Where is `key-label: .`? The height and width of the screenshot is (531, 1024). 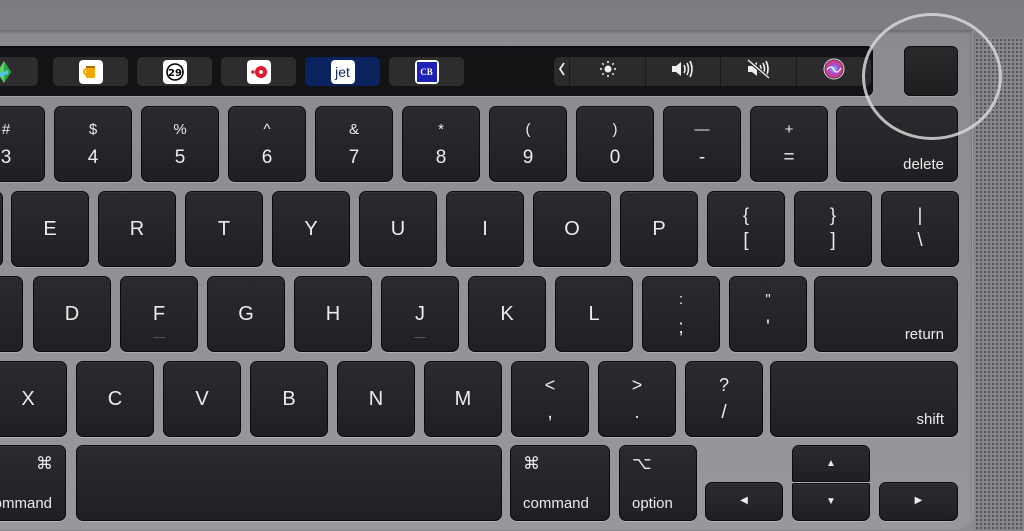 key-label: . is located at coordinates (637, 412).